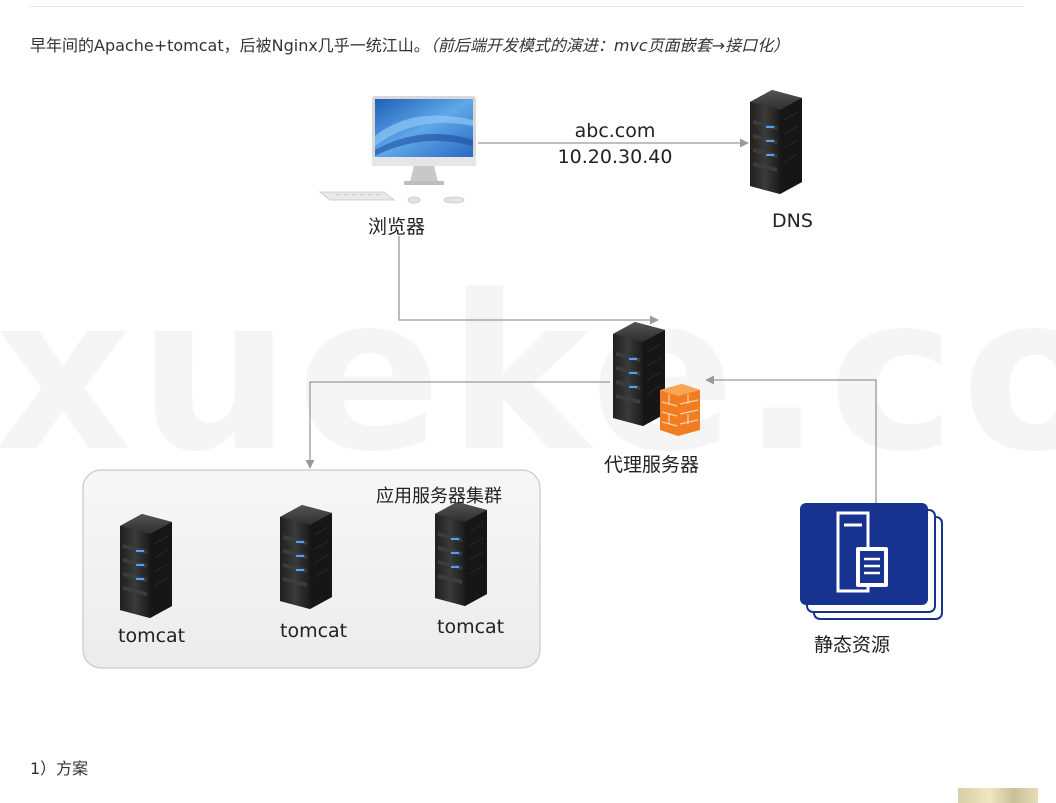 This screenshot has width=1056, height=803. What do you see at coordinates (439, 496) in the screenshot?
I see `app-cluster-label: 应用服务器集群` at bounding box center [439, 496].